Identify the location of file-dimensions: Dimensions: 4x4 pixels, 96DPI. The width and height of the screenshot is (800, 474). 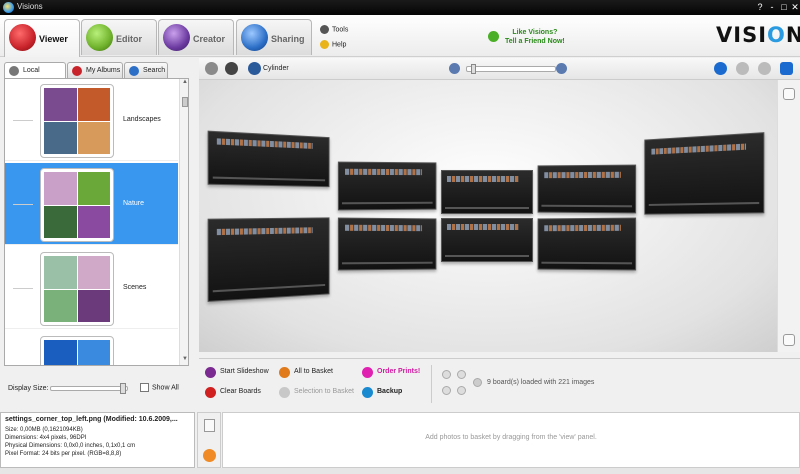
(97, 438).